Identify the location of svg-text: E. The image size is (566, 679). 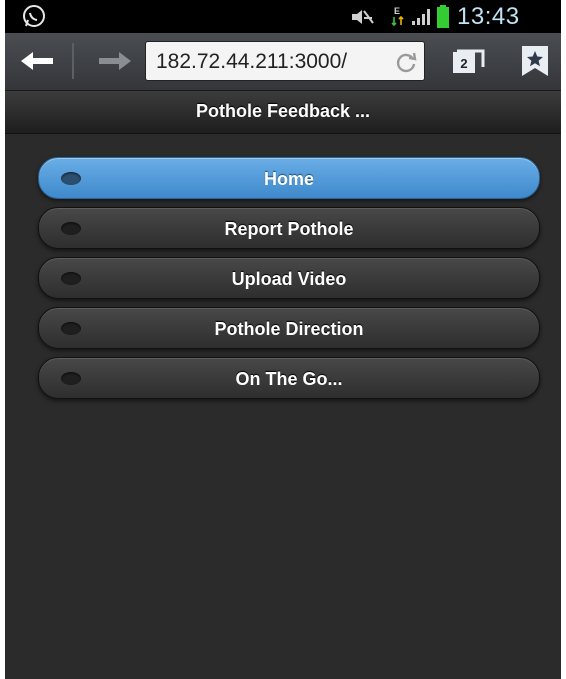
(397, 11).